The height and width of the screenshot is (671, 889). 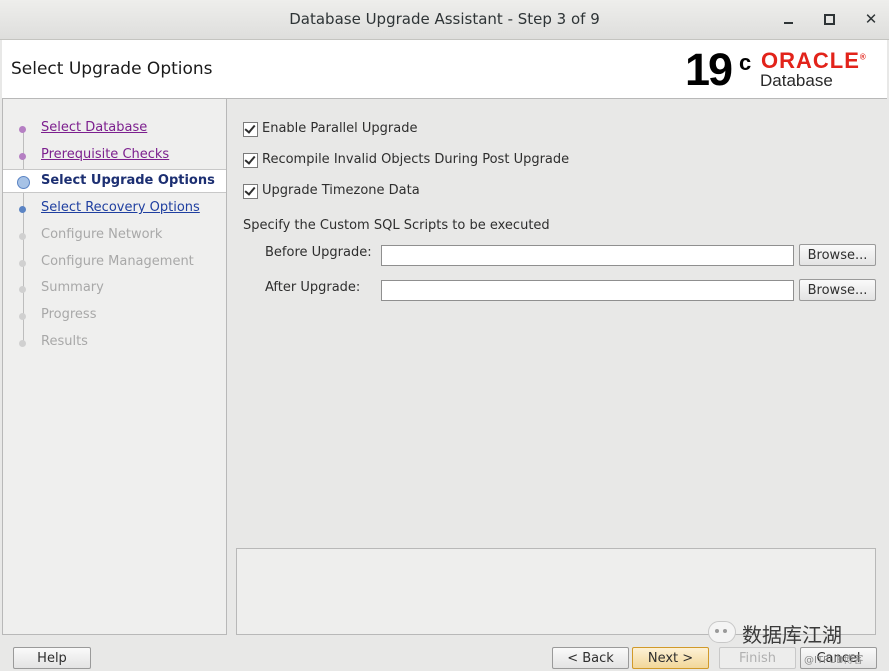 I want to click on step-label: Configure Management, so click(x=117, y=261).